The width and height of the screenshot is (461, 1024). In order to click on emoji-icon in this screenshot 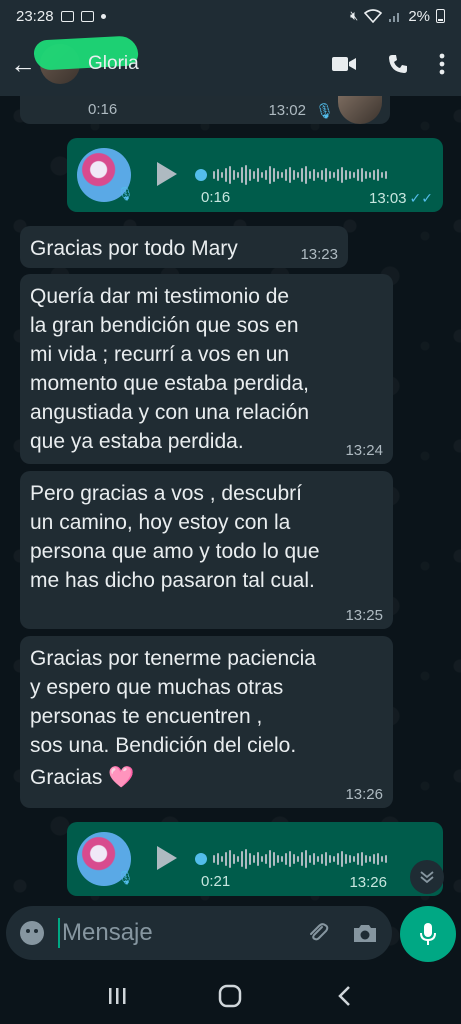, I will do `click(32, 933)`.